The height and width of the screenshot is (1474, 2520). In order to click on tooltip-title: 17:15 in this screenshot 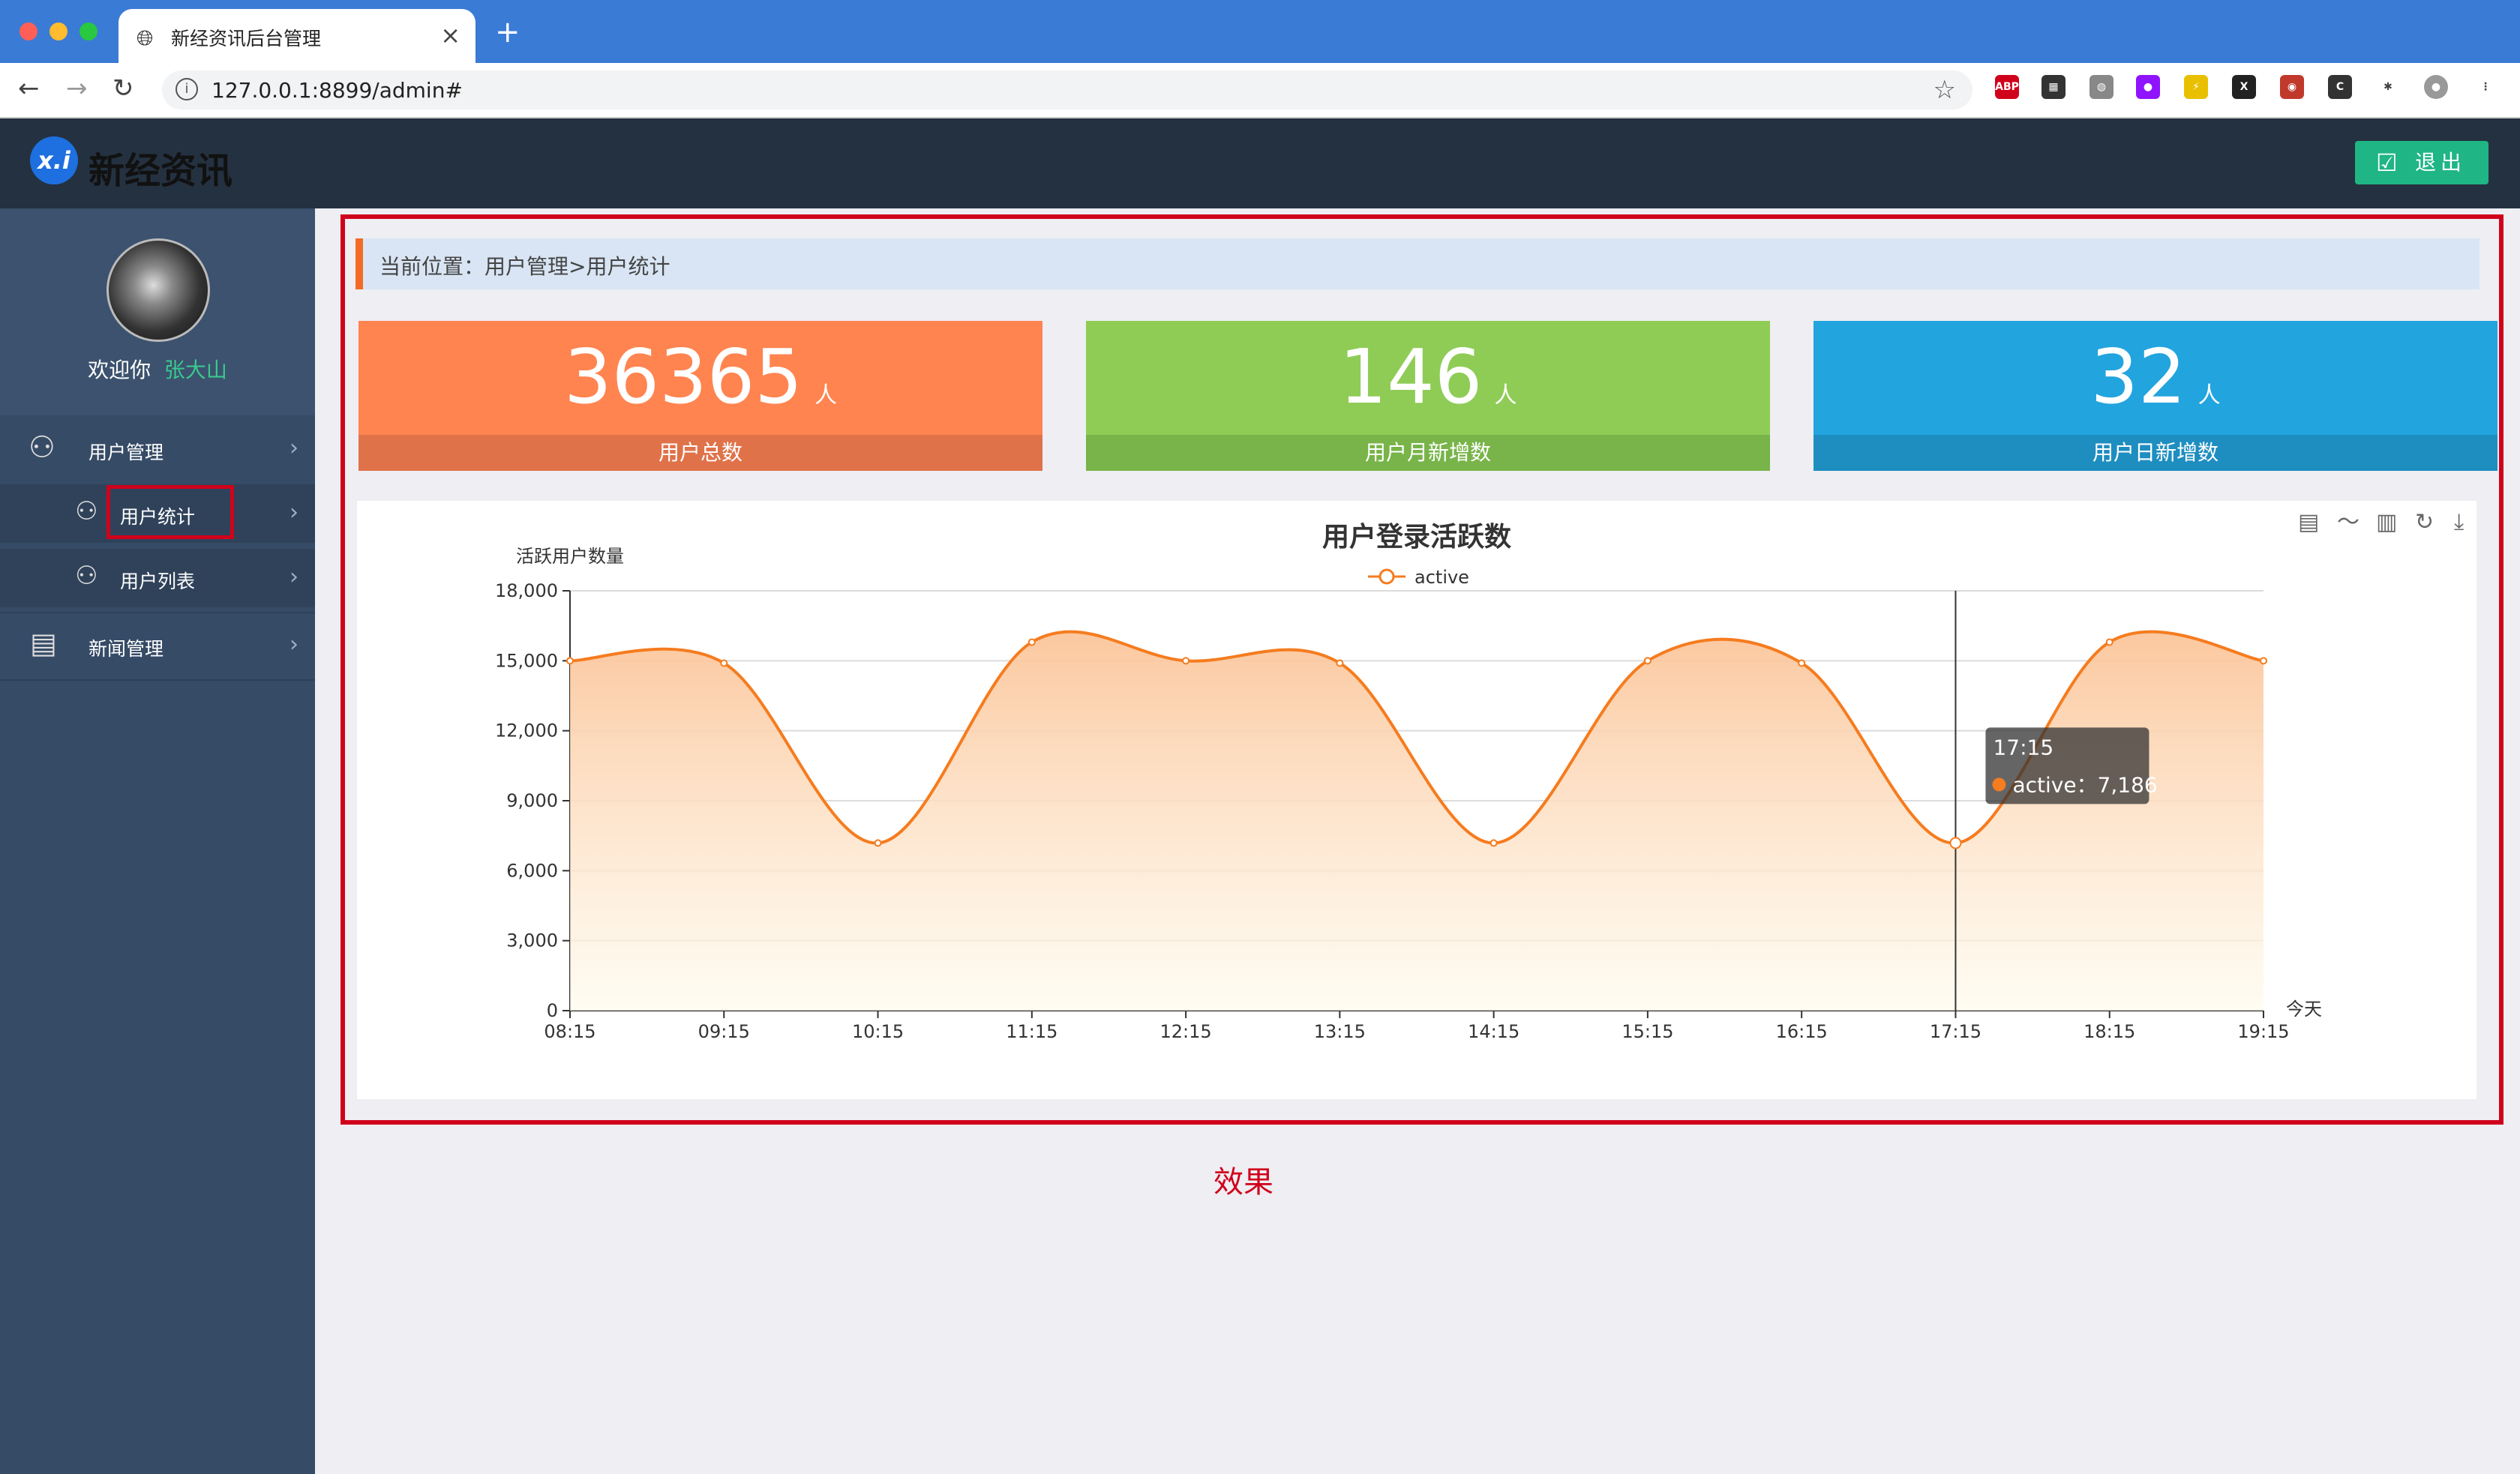, I will do `click(2023, 747)`.